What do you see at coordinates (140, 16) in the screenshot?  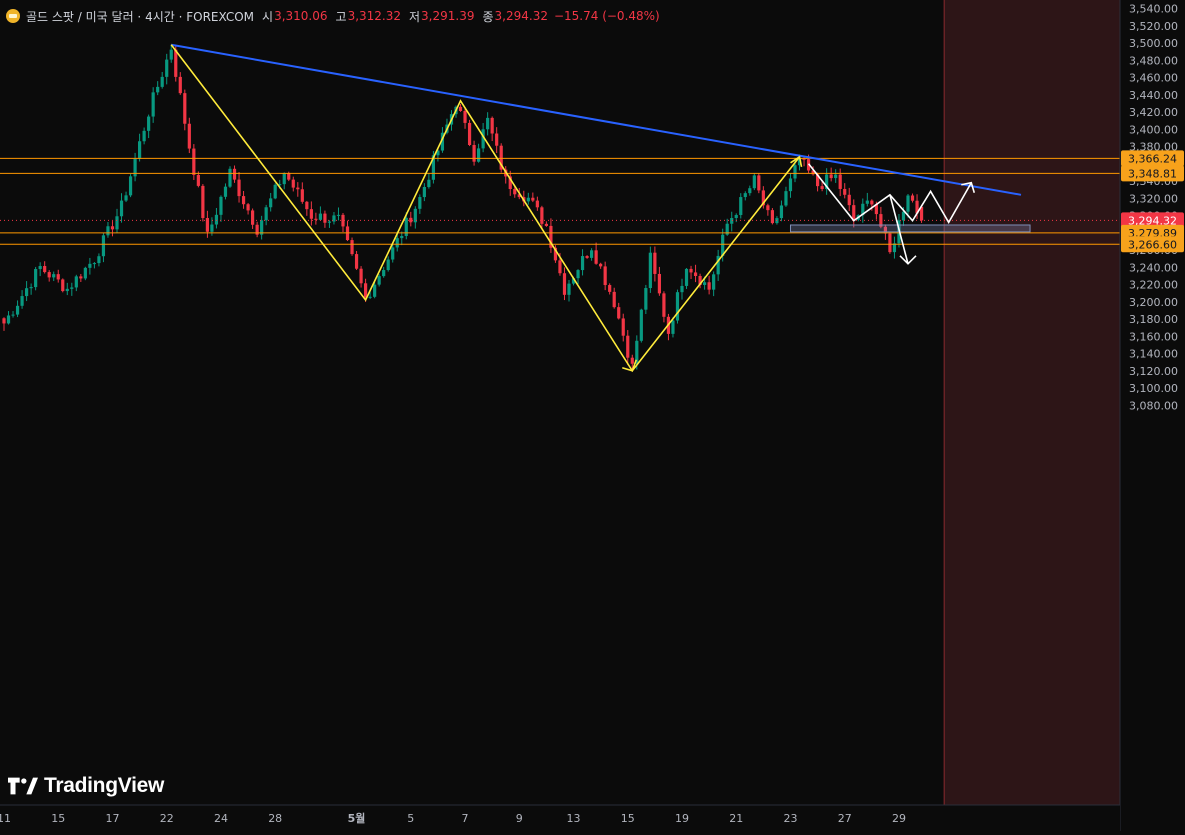 I see `symbol-title: 골드 스팟 / 미국 달러 · 4시간 · FOREXCOM` at bounding box center [140, 16].